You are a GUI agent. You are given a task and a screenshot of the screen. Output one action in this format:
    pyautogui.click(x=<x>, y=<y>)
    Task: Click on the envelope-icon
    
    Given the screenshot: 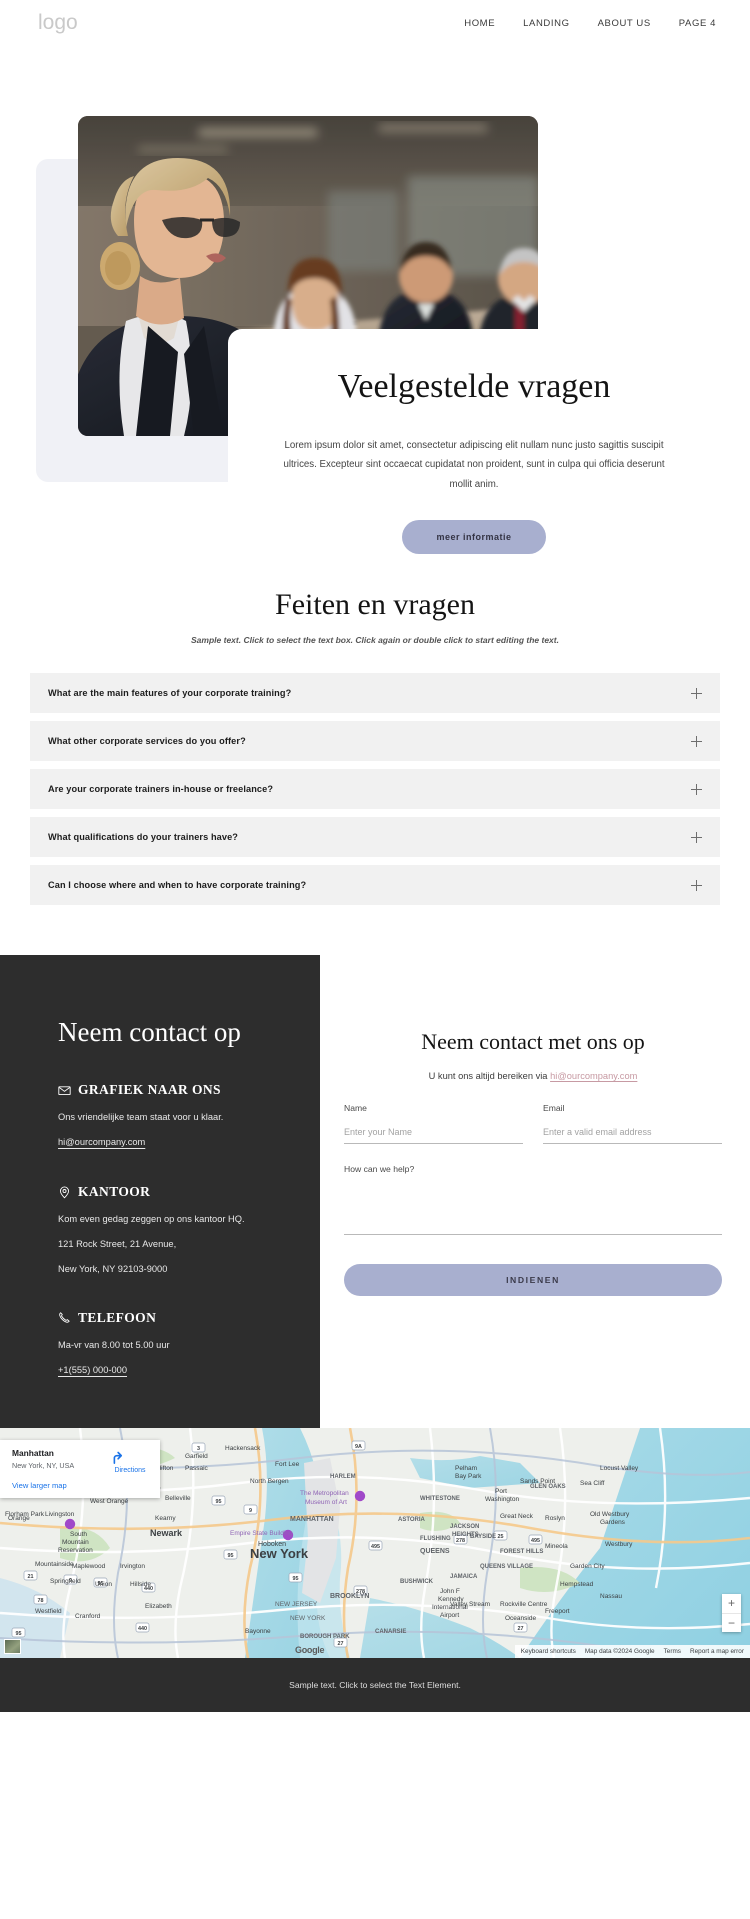 What is the action you would take?
    pyautogui.click(x=64, y=1090)
    